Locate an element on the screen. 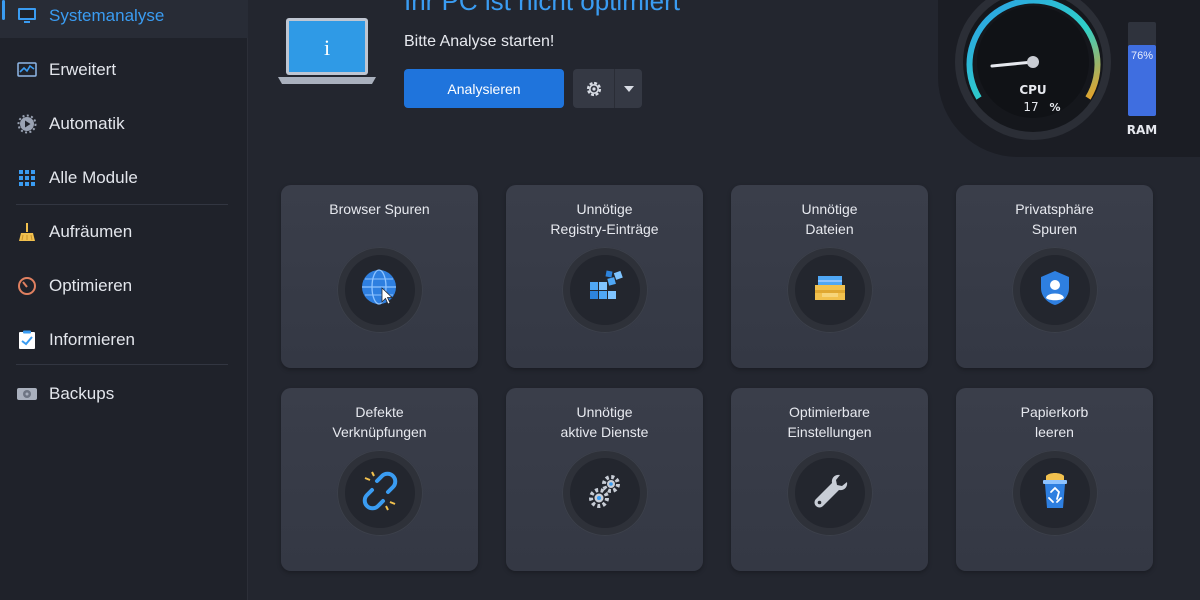 Image resolution: width=1200 pixels, height=600 pixels. file-box-icon is located at coordinates (830, 290).